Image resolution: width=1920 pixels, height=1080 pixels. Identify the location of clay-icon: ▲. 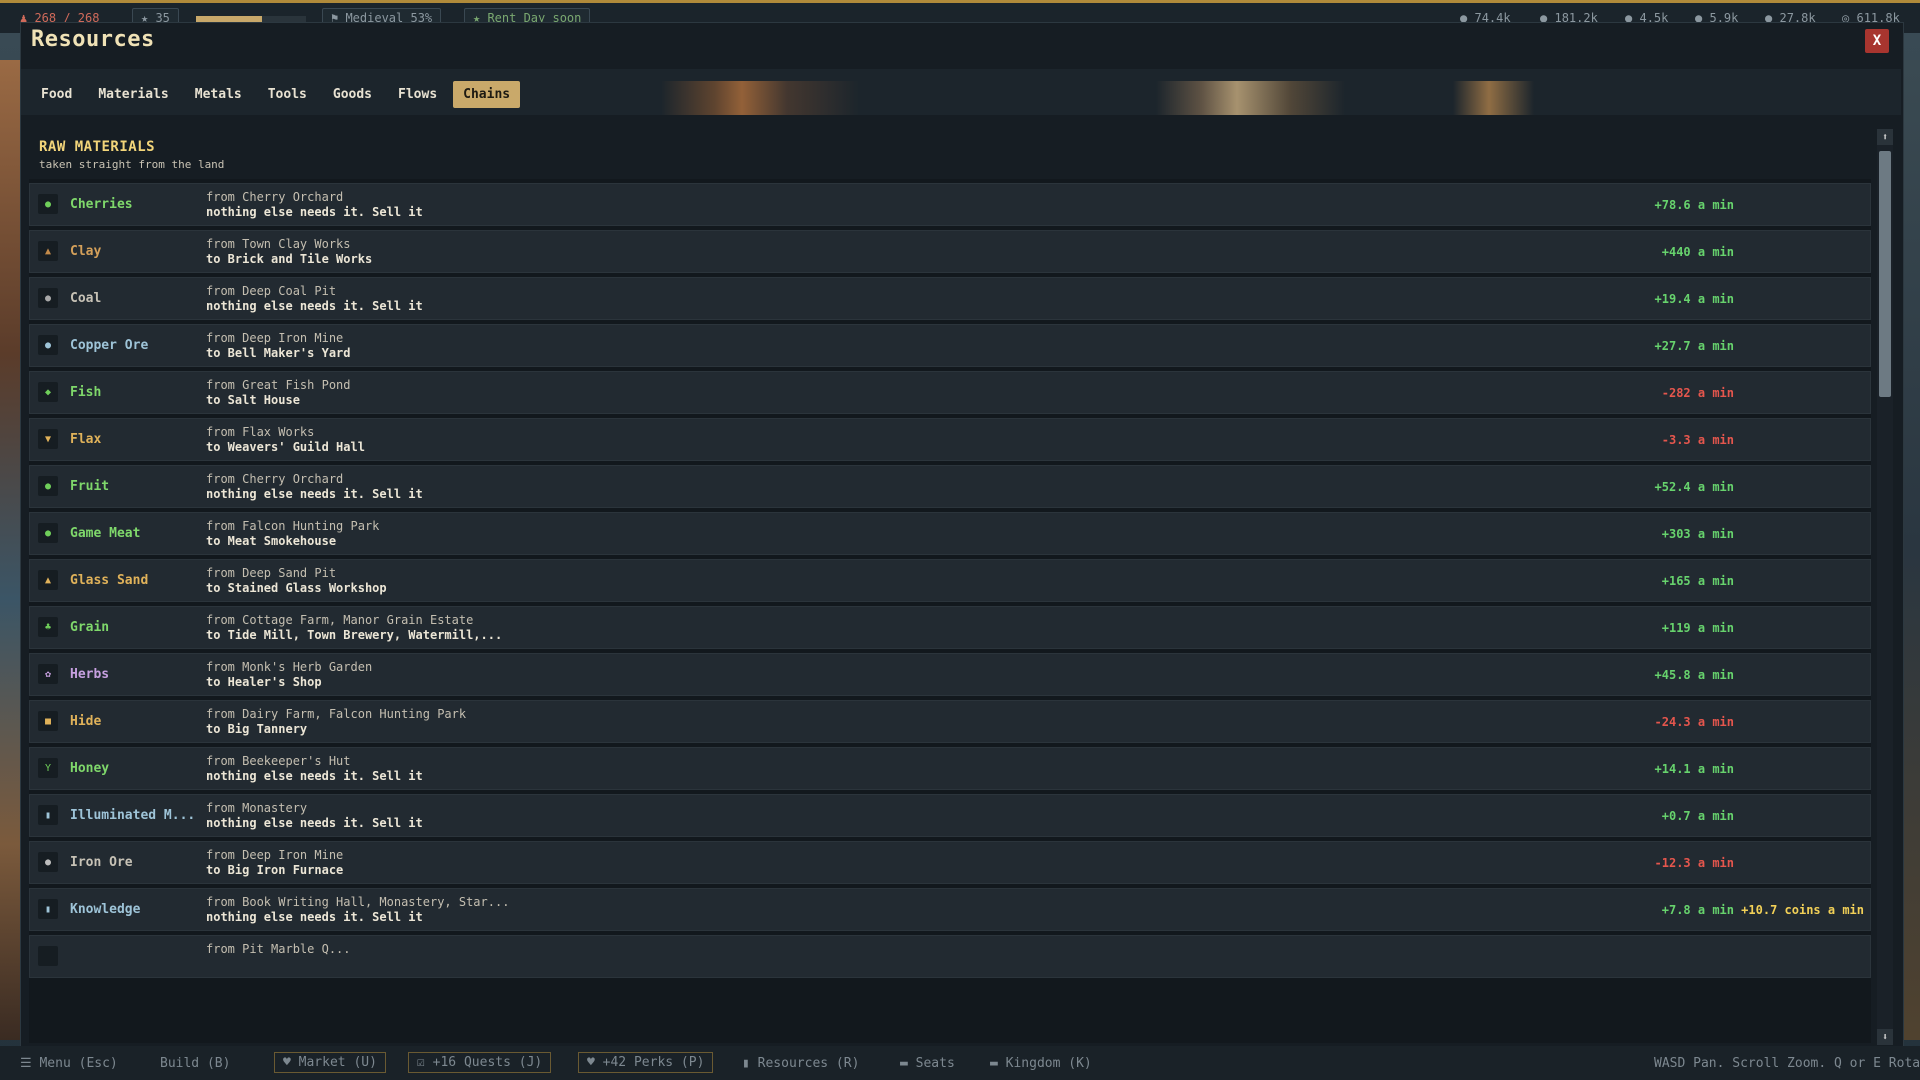
(48, 251).